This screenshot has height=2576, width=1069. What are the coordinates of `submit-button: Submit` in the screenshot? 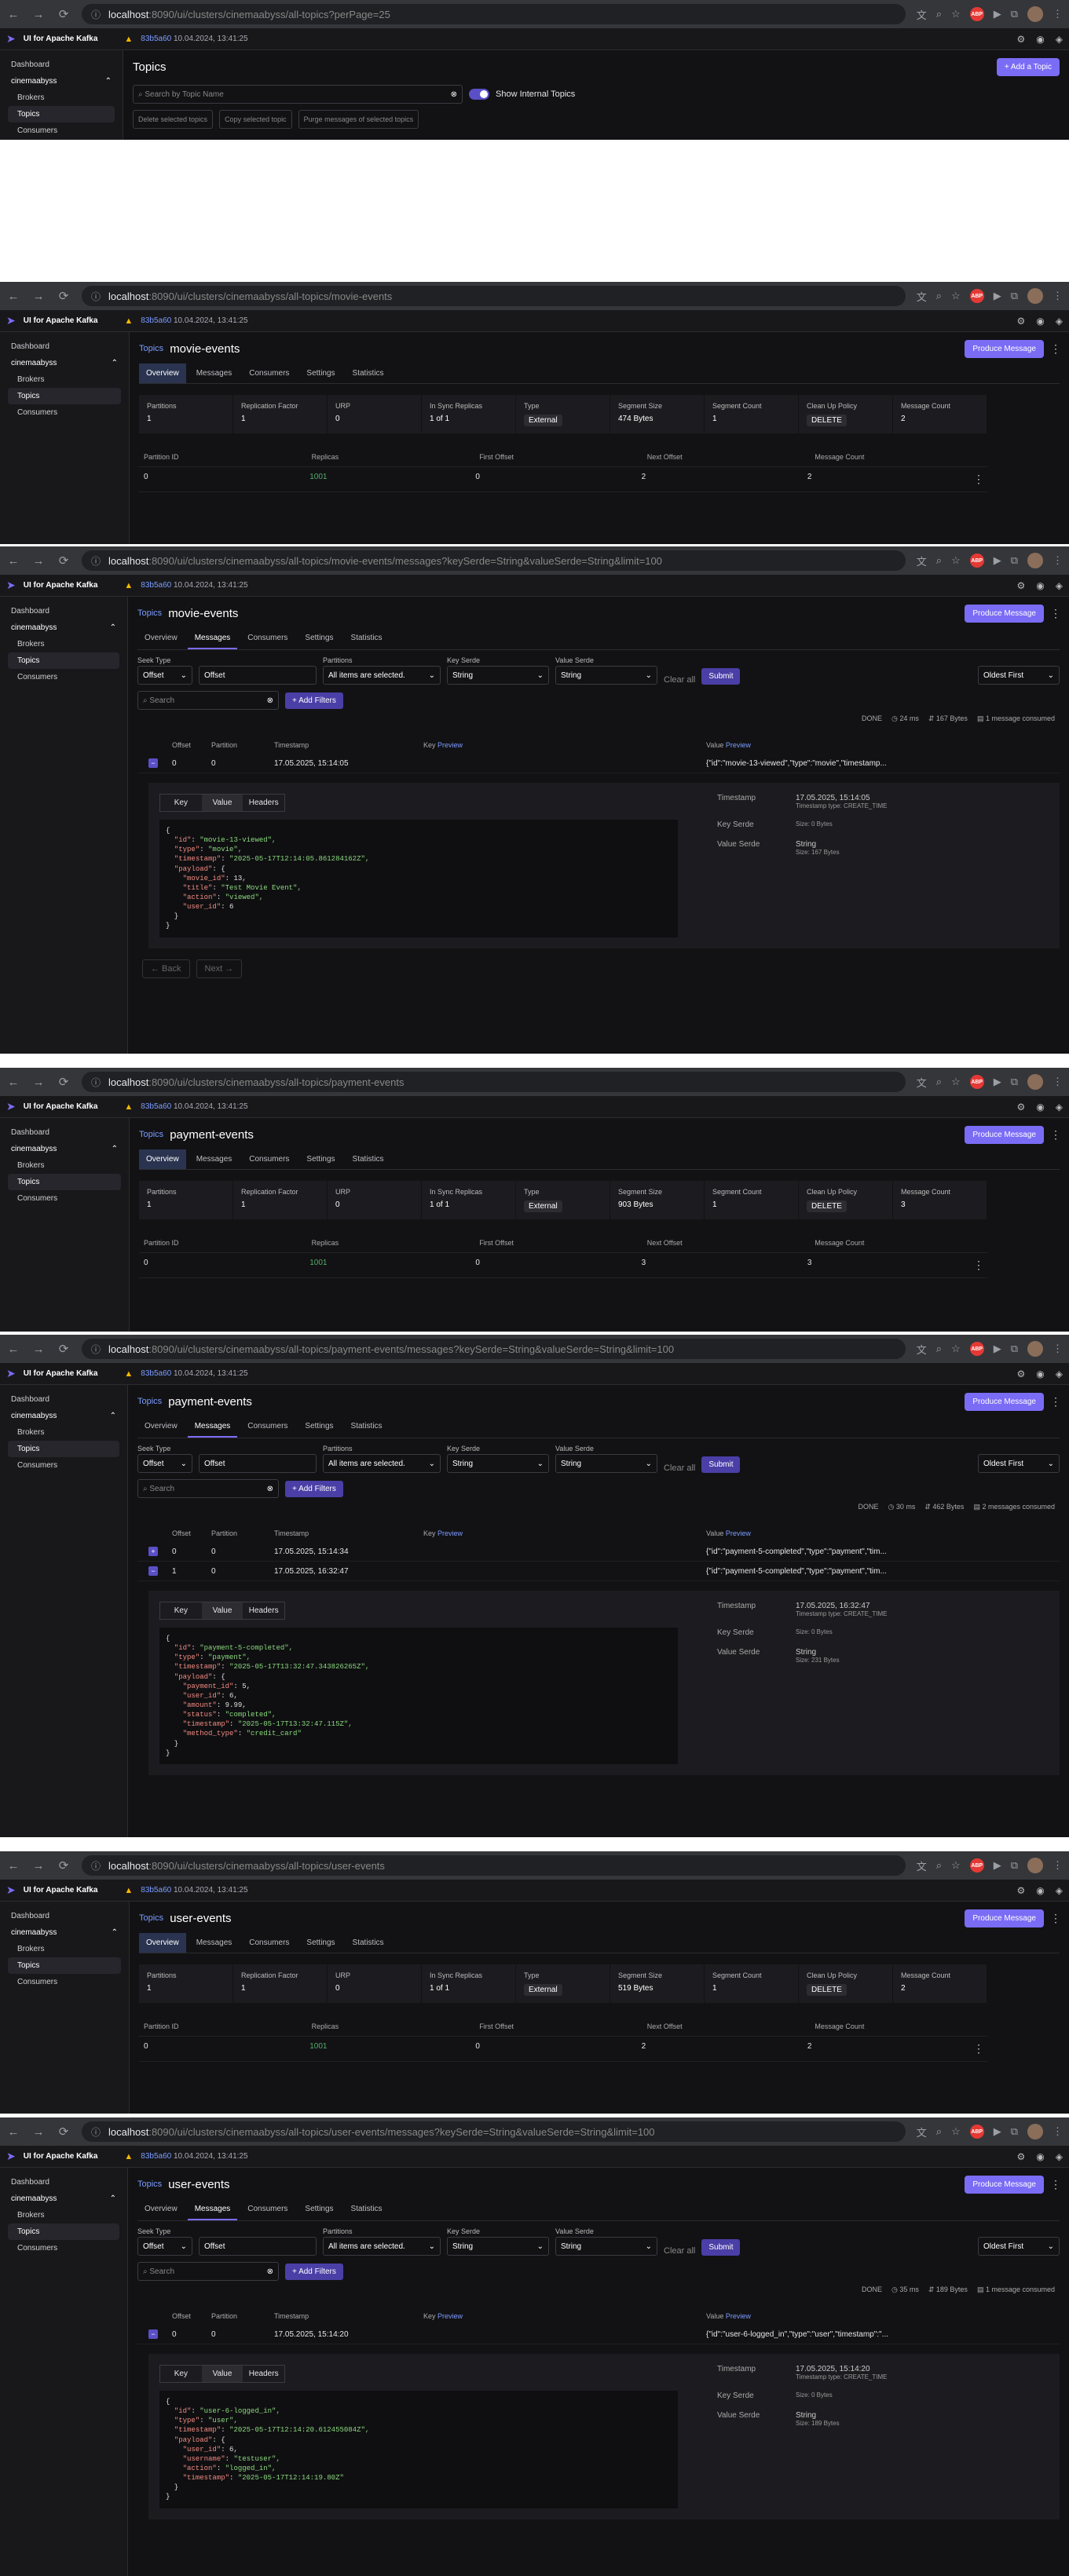 It's located at (721, 676).